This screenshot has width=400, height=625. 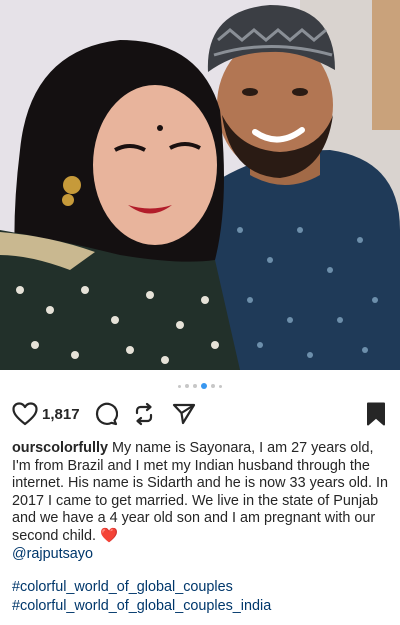 I want to click on post-action-bar: 1,817, so click(x=199, y=414).